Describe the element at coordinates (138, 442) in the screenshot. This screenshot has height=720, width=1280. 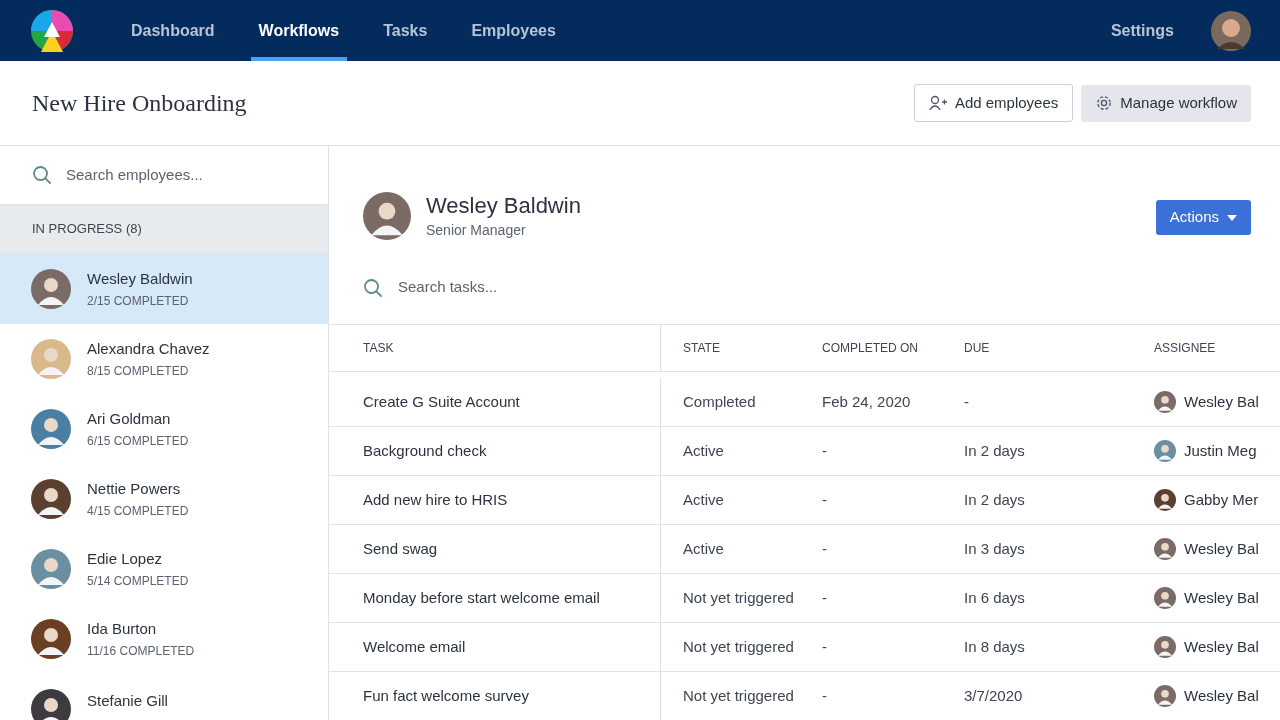
I see `progress-text: 6/15 COMPLETED` at that location.